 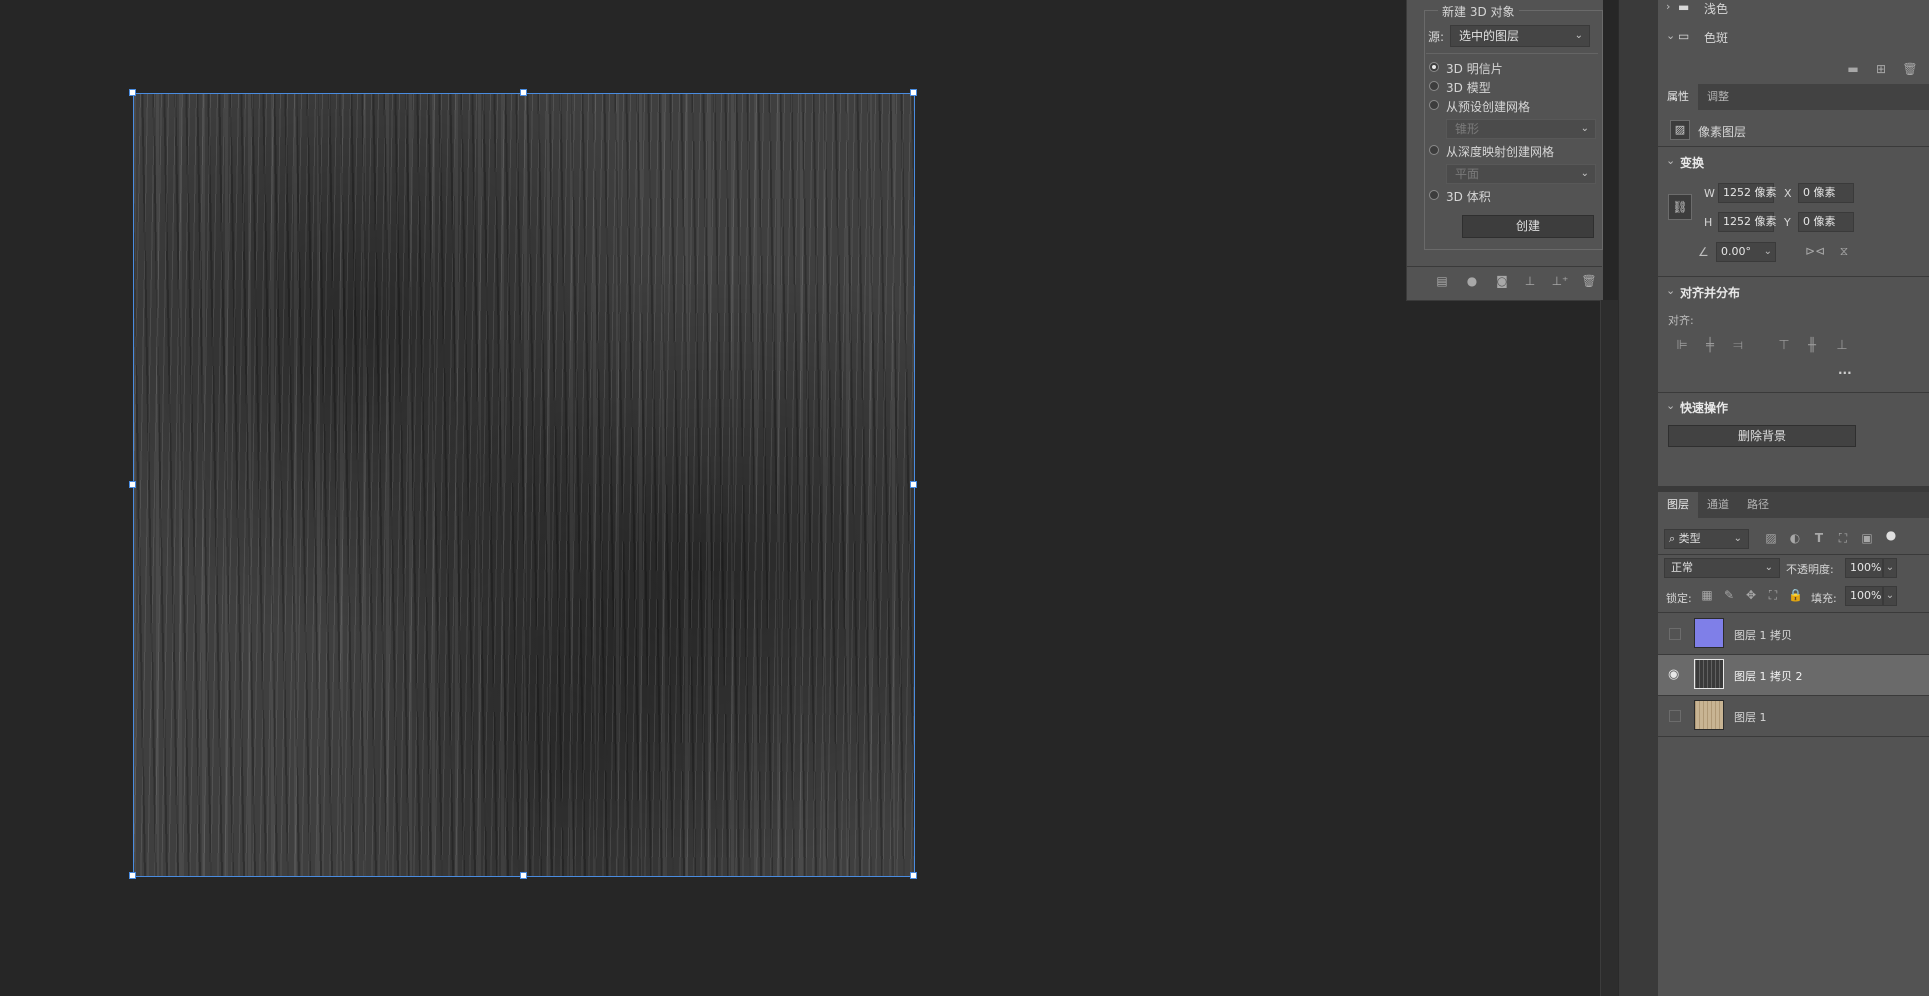 What do you see at coordinates (1467, 174) in the screenshot?
I see `depth-select-value: 平面` at bounding box center [1467, 174].